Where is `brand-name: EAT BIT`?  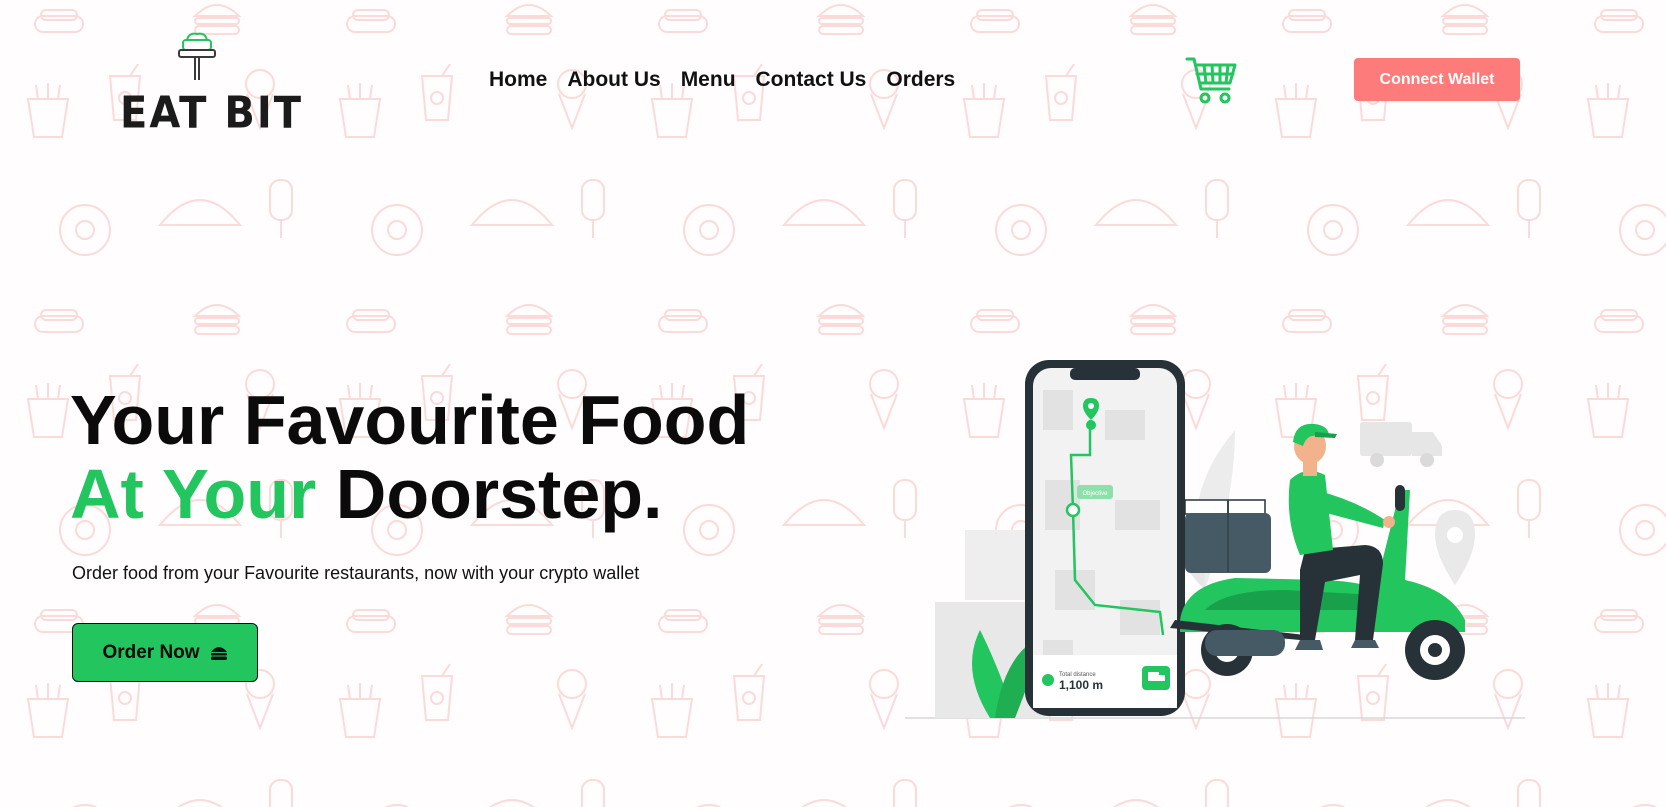 brand-name: EAT BIT is located at coordinates (212, 113).